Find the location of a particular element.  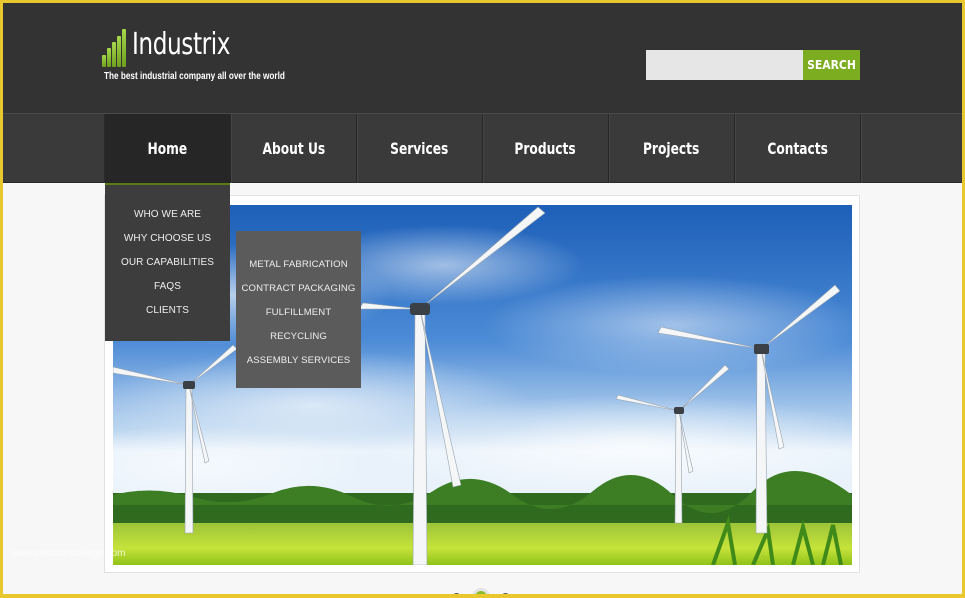

nav-item-label: Contacts is located at coordinates (797, 148).